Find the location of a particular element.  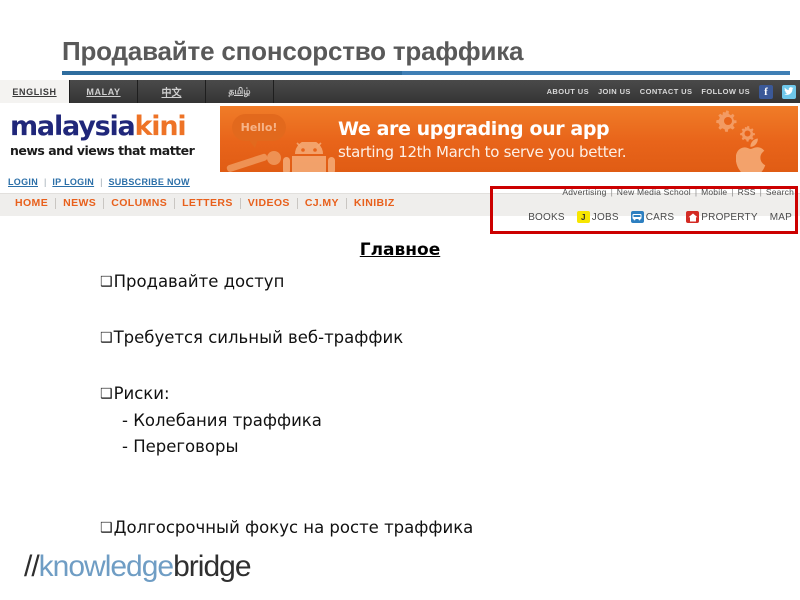

brand-wordmark: malaysiakini is located at coordinates (115, 127).